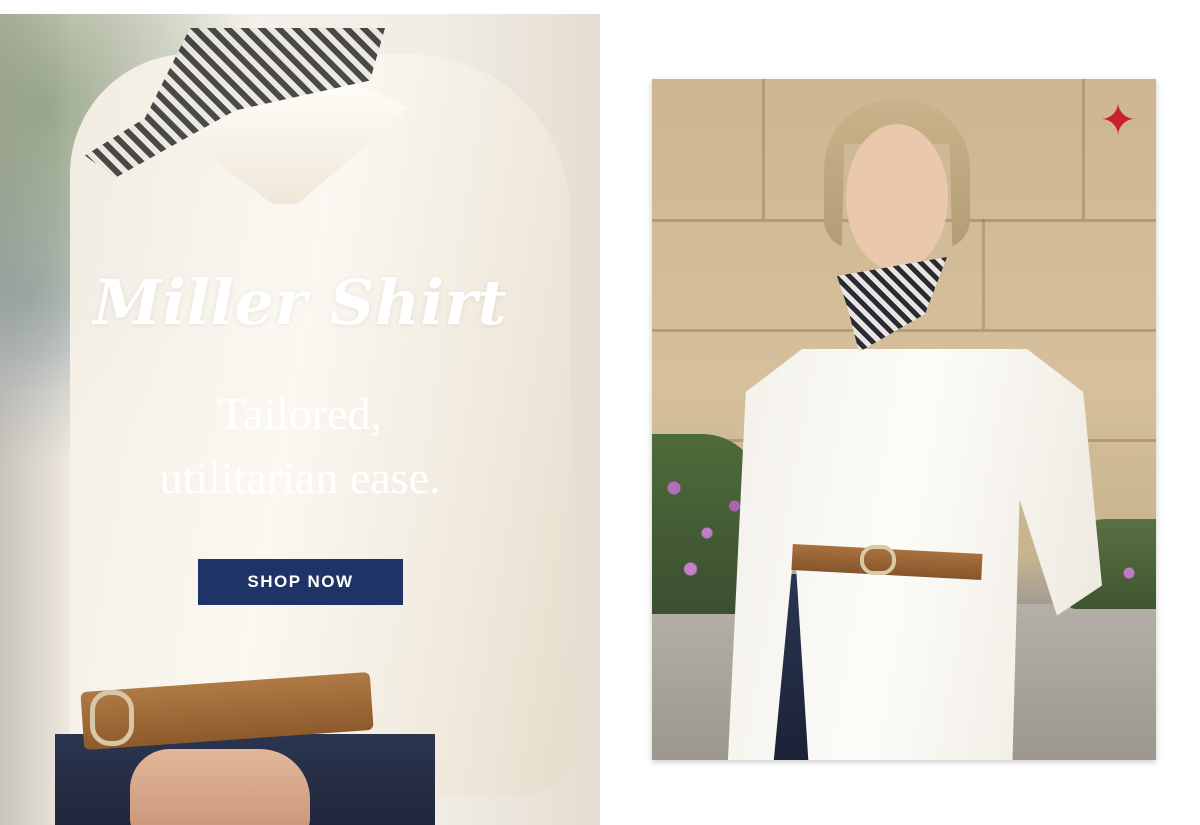  What do you see at coordinates (300, 446) in the screenshot?
I see `hero-subtitle: Tailored, utilitarian ease.` at bounding box center [300, 446].